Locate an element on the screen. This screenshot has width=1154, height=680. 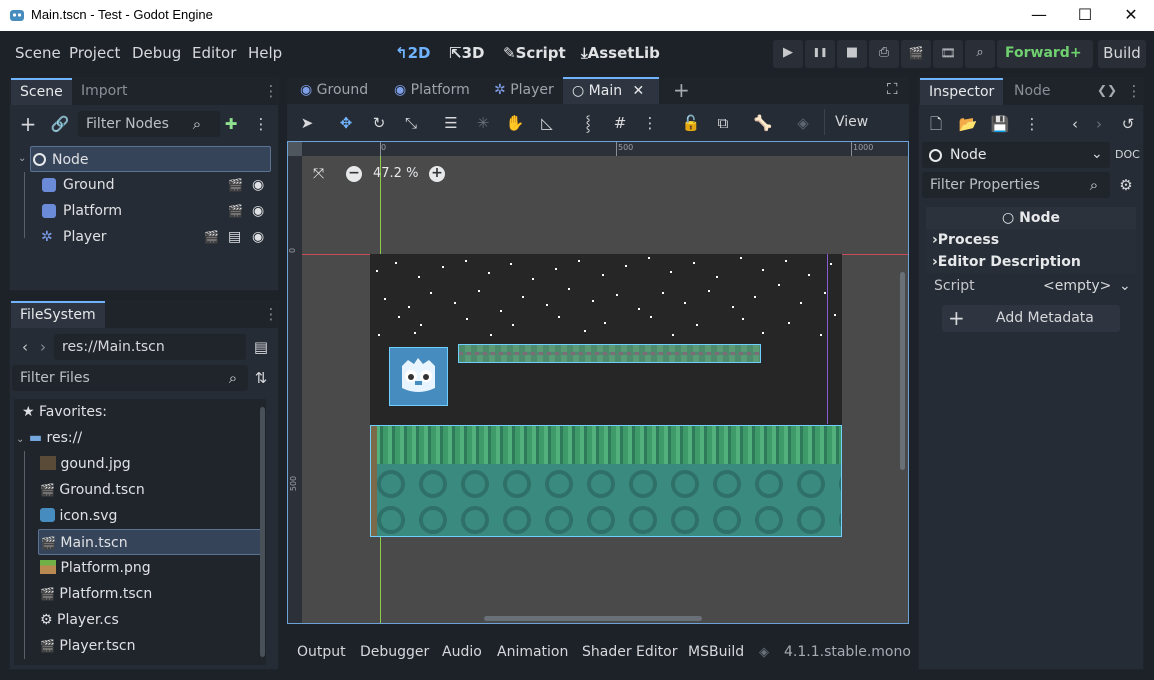
tab-audio: Audio is located at coordinates (462, 652).